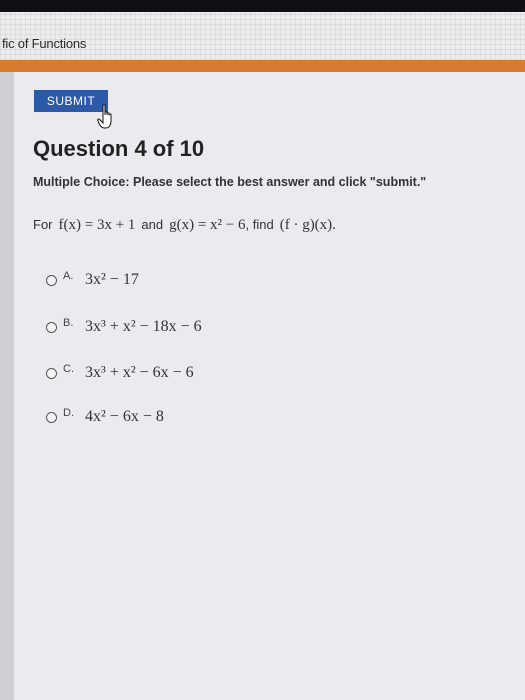 The height and width of the screenshot is (700, 525). I want to click on choice-c: C. 3x³ + x² − 6x − 6, so click(120, 373).